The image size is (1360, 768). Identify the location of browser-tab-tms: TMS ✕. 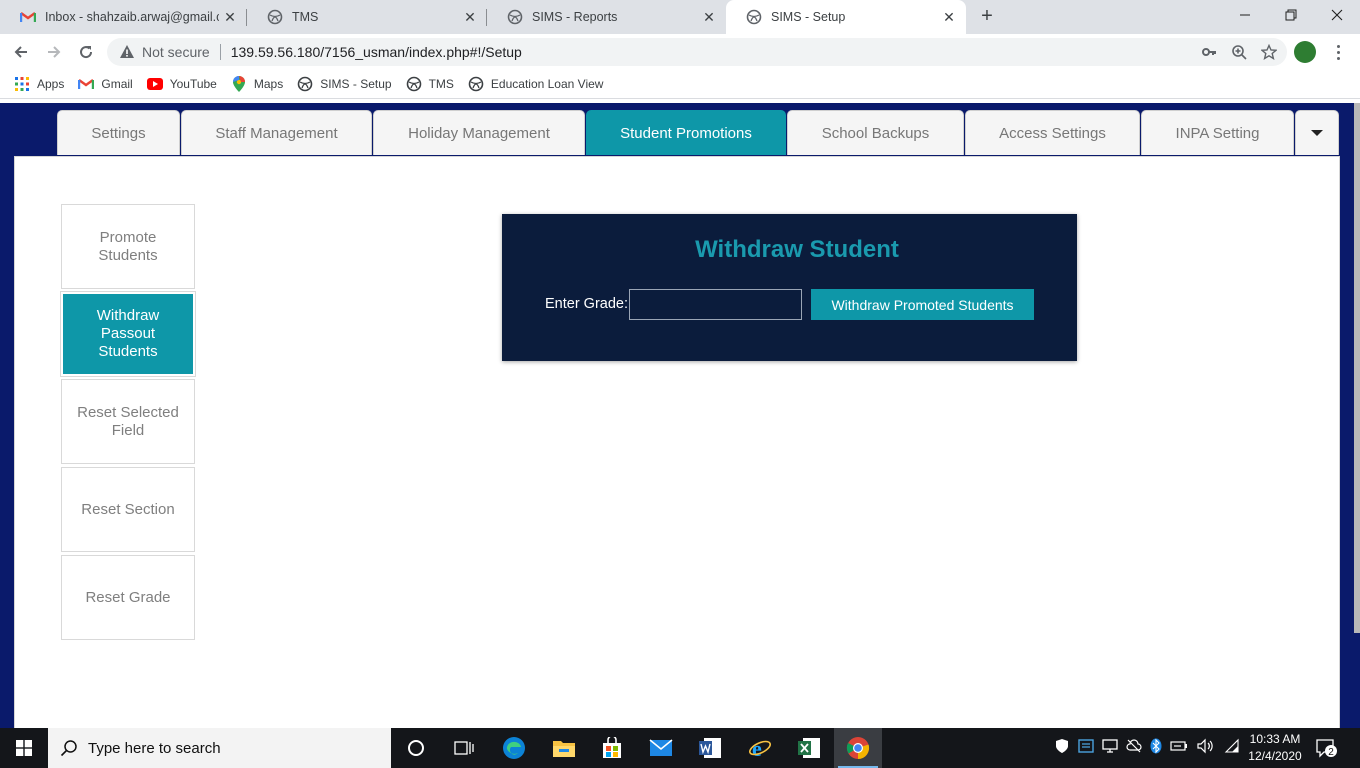
(367, 17).